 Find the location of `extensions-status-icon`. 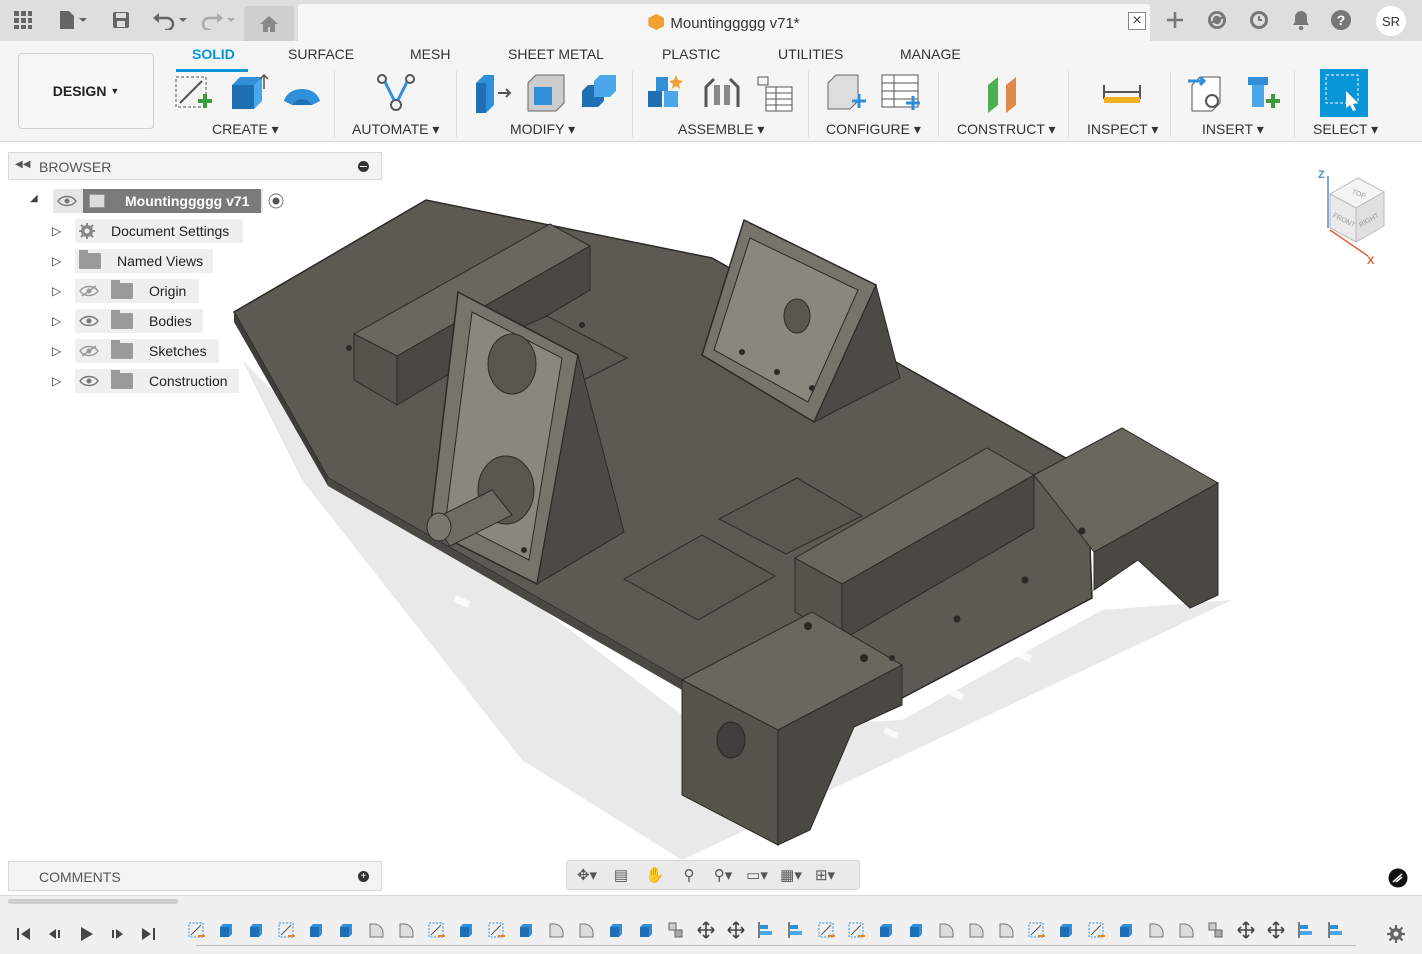

extensions-status-icon is located at coordinates (1398, 878).